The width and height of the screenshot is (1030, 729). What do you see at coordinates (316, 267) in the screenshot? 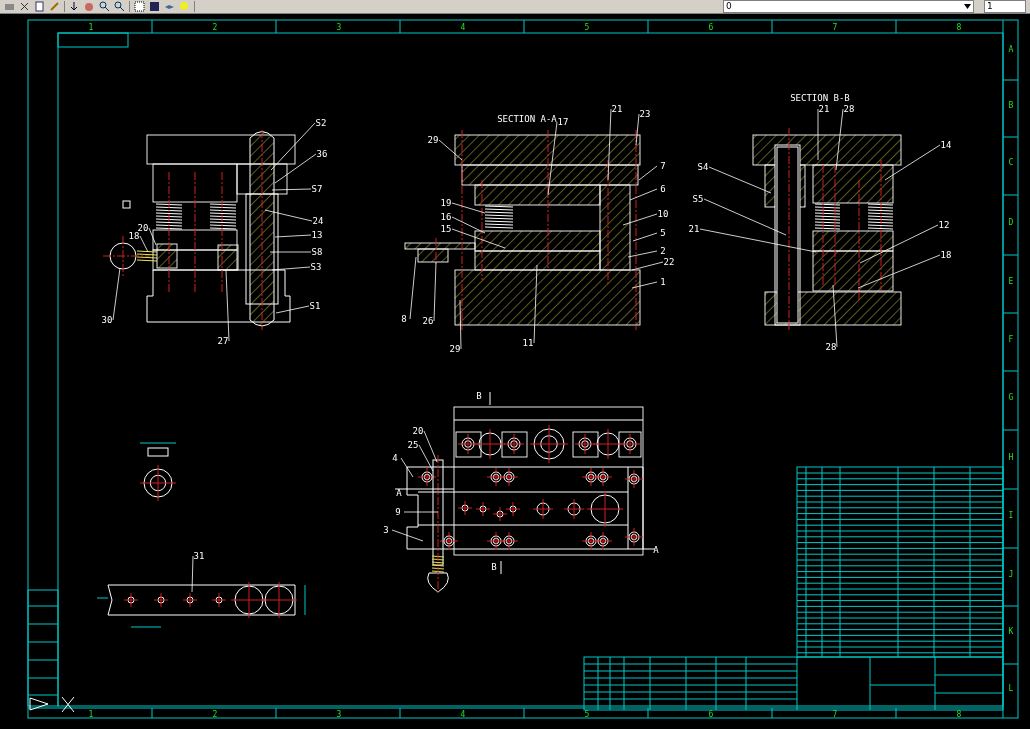
I see `part-number-label: S3` at bounding box center [316, 267].